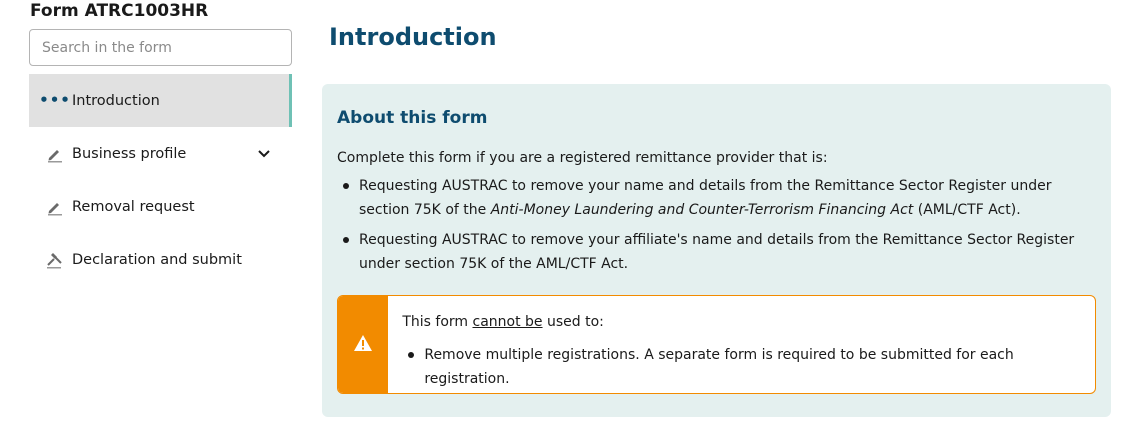  What do you see at coordinates (741, 322) in the screenshot?
I see `warning-lead: This form cannot be used to:` at bounding box center [741, 322].